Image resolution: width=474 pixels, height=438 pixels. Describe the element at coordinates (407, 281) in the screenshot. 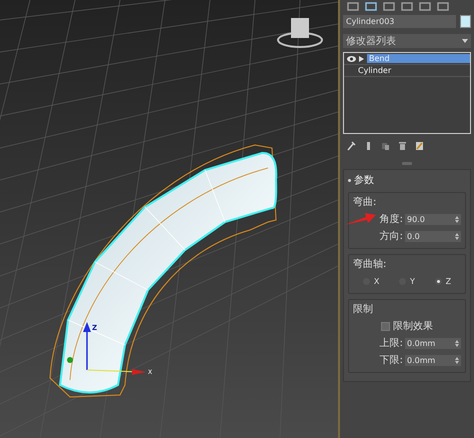

I see `axis-radio: Y` at that location.